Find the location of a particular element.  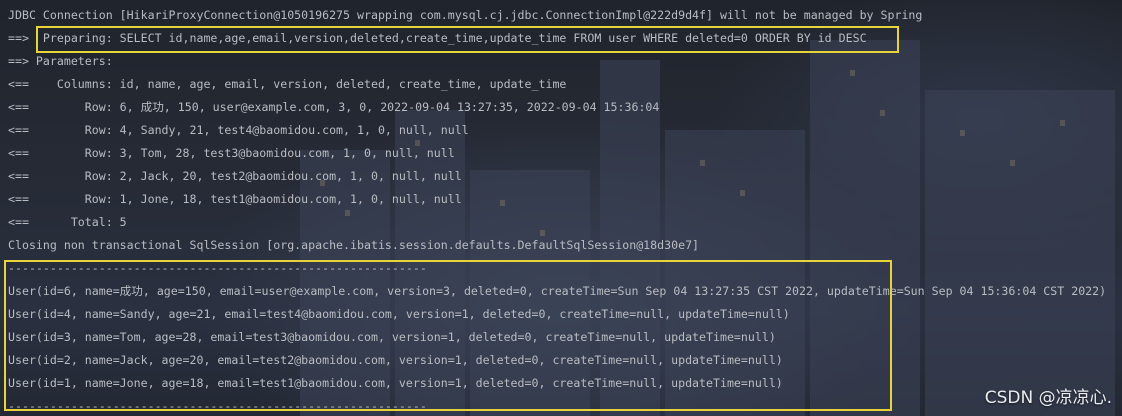

log-line-total: <== Total: 5 is located at coordinates (67, 222).